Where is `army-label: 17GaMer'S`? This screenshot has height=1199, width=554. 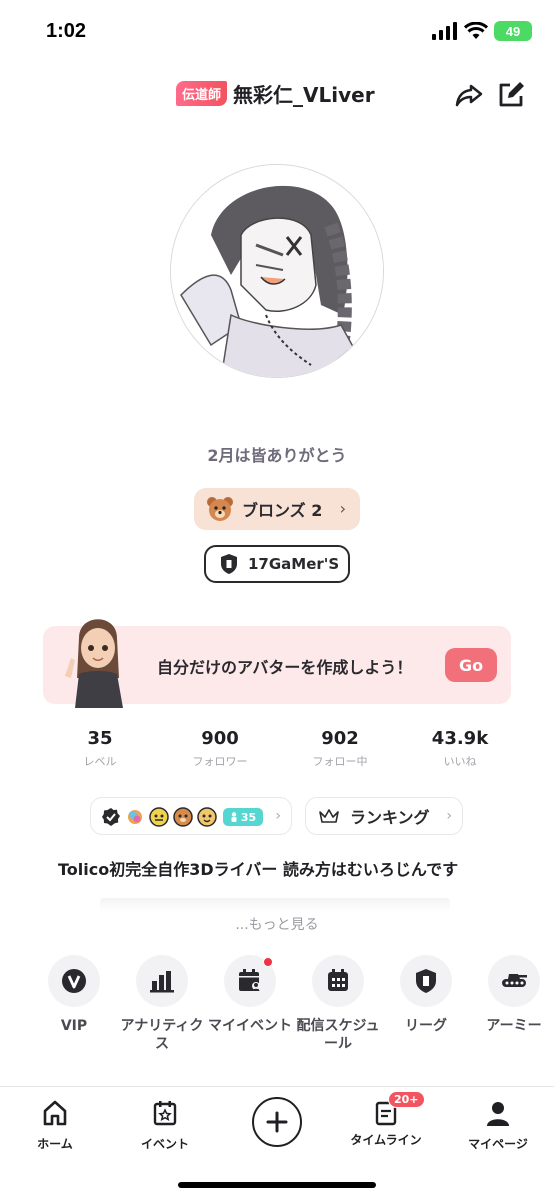
army-label: 17GaMer'S is located at coordinates (294, 564).